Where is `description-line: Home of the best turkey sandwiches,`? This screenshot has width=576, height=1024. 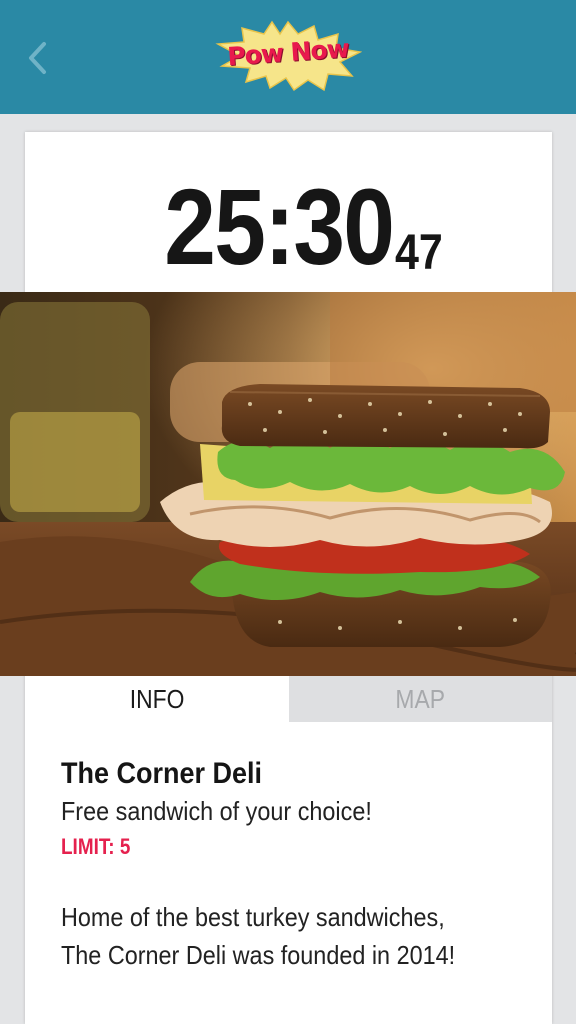
description-line: Home of the best turkey sandwiches, is located at coordinates (253, 917).